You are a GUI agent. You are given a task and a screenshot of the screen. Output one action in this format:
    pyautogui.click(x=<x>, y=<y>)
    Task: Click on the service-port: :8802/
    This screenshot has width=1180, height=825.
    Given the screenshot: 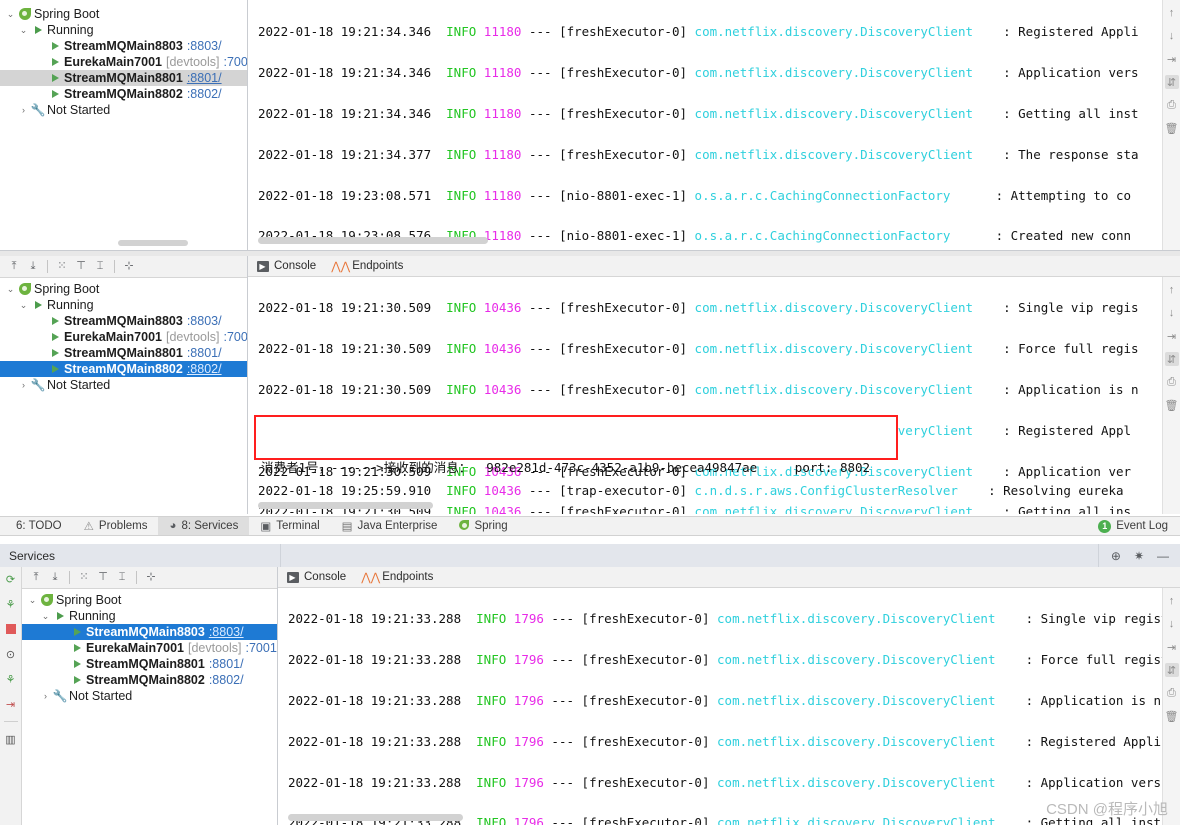 What is the action you would take?
    pyautogui.click(x=204, y=369)
    